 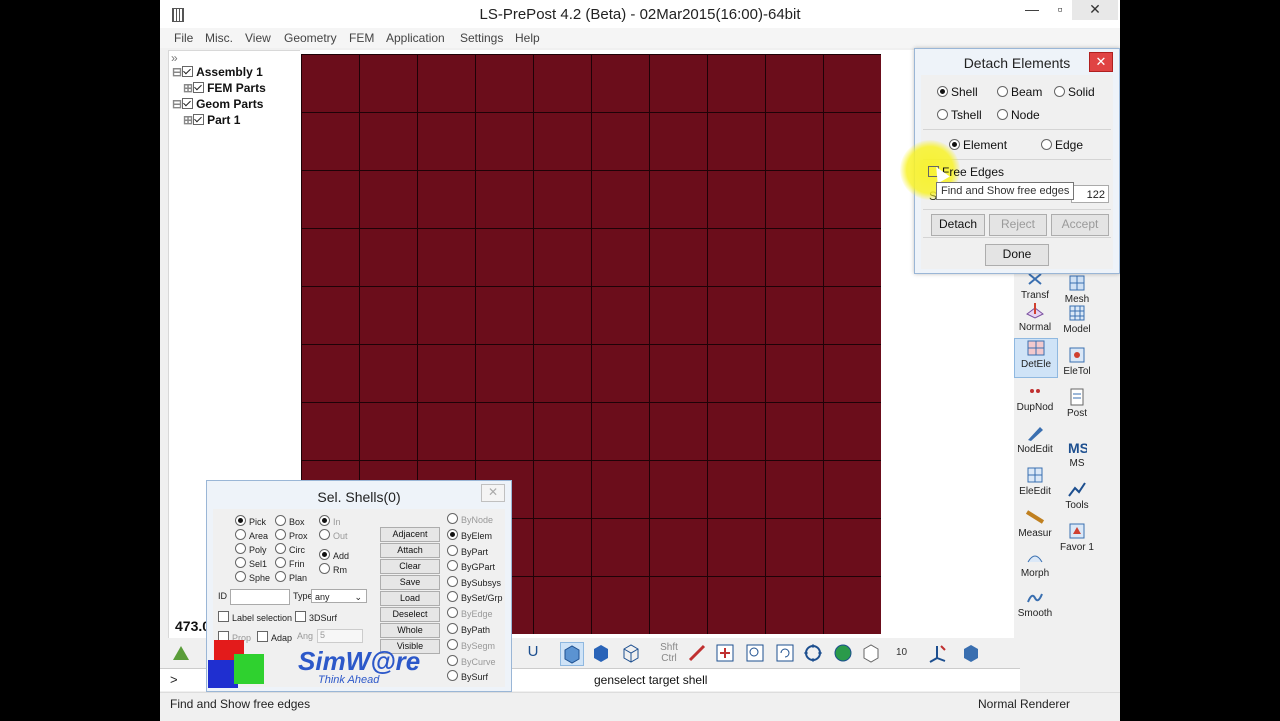 What do you see at coordinates (469, 535) in the screenshot?
I see `by-elem: ByElem` at bounding box center [469, 535].